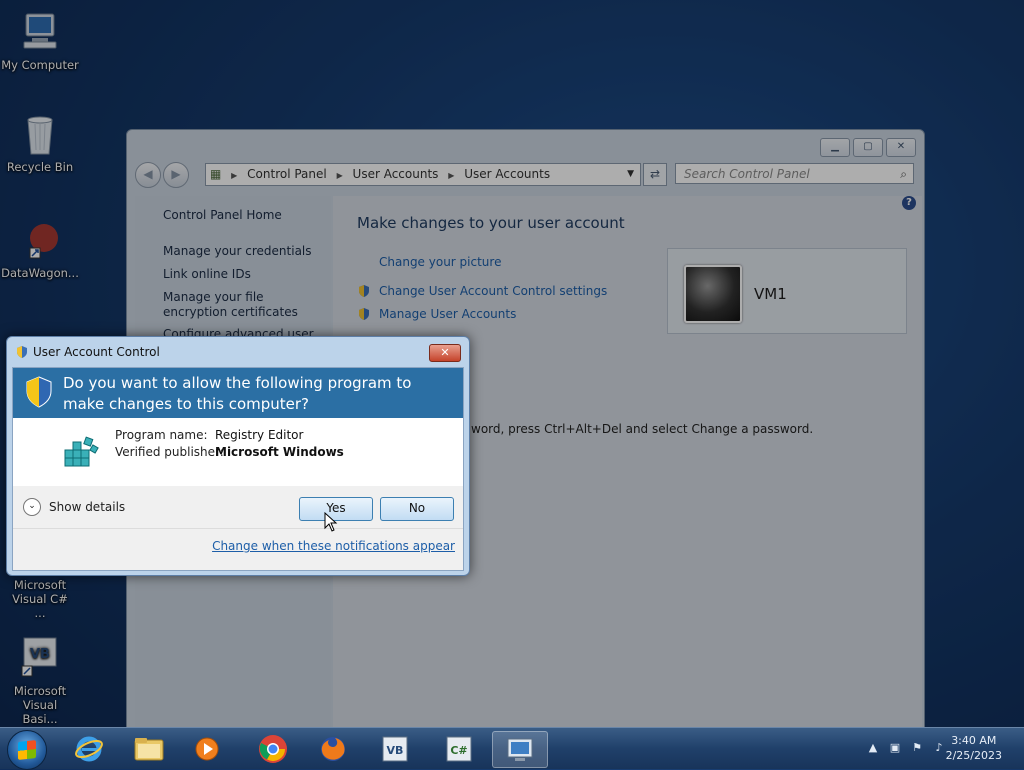 This screenshot has height=770, width=1024. I want to click on chevron-down-icon: ⌄, so click(32, 507).